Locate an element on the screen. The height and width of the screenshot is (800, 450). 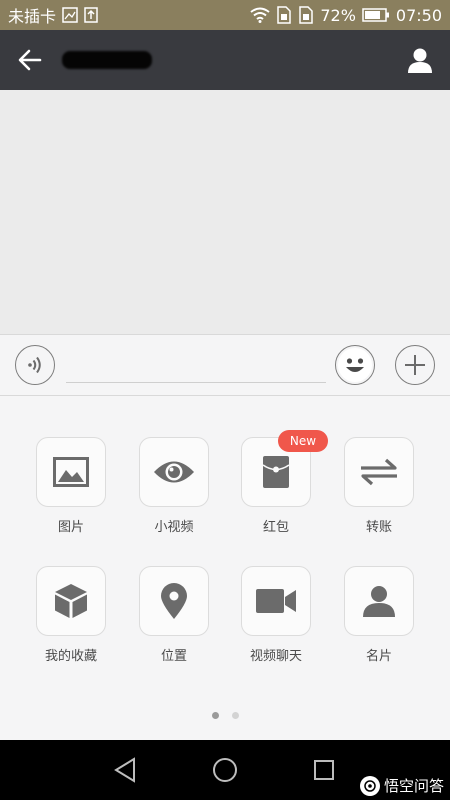
contact-card-tile is located at coordinates (379, 601).